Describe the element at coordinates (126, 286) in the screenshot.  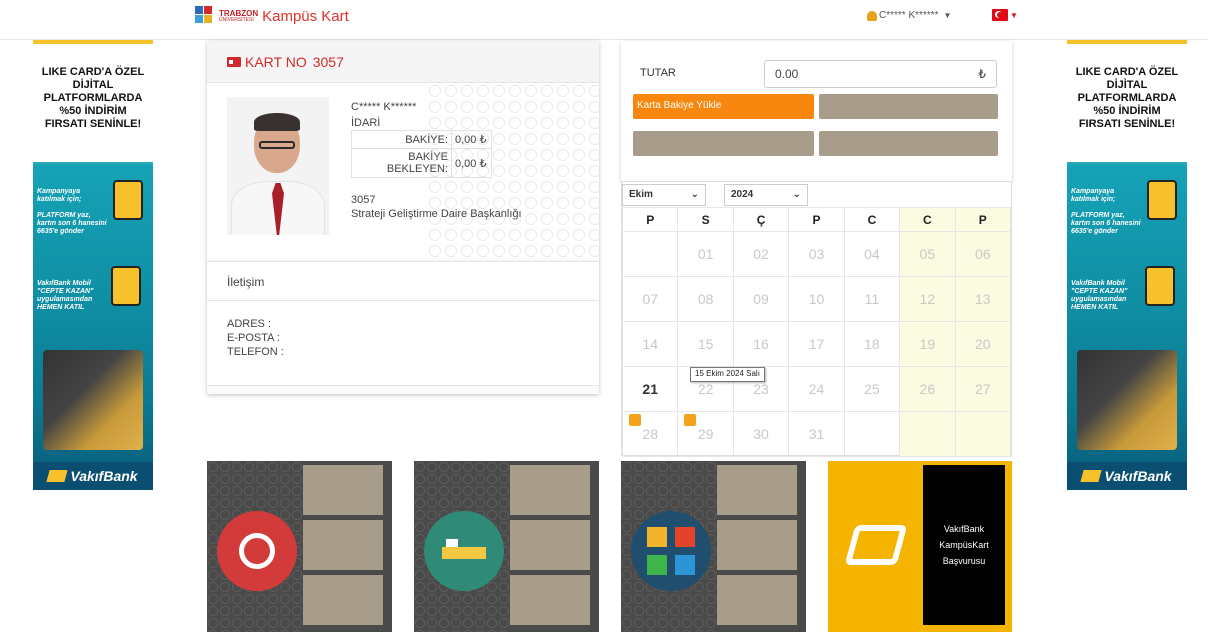
I see `phone-hand-icon` at that location.